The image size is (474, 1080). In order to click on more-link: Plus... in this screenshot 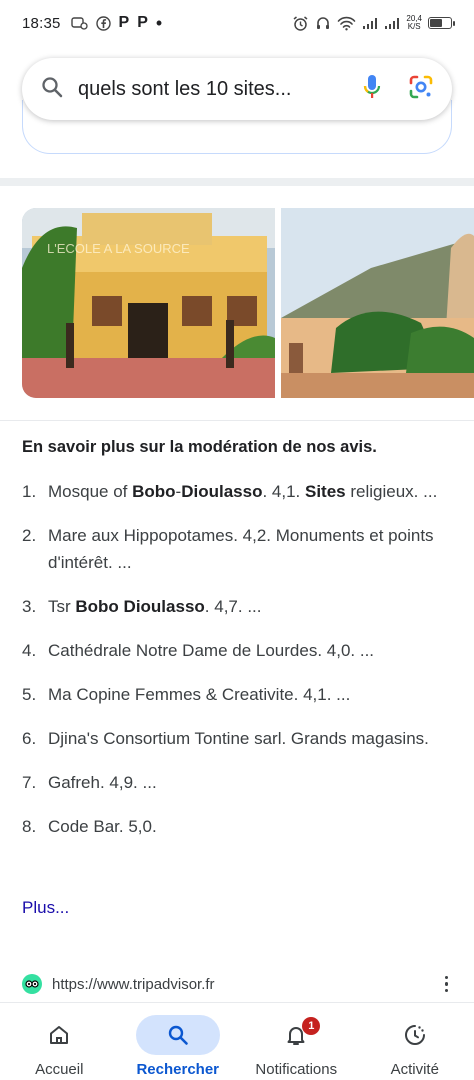, I will do `click(45, 908)`.